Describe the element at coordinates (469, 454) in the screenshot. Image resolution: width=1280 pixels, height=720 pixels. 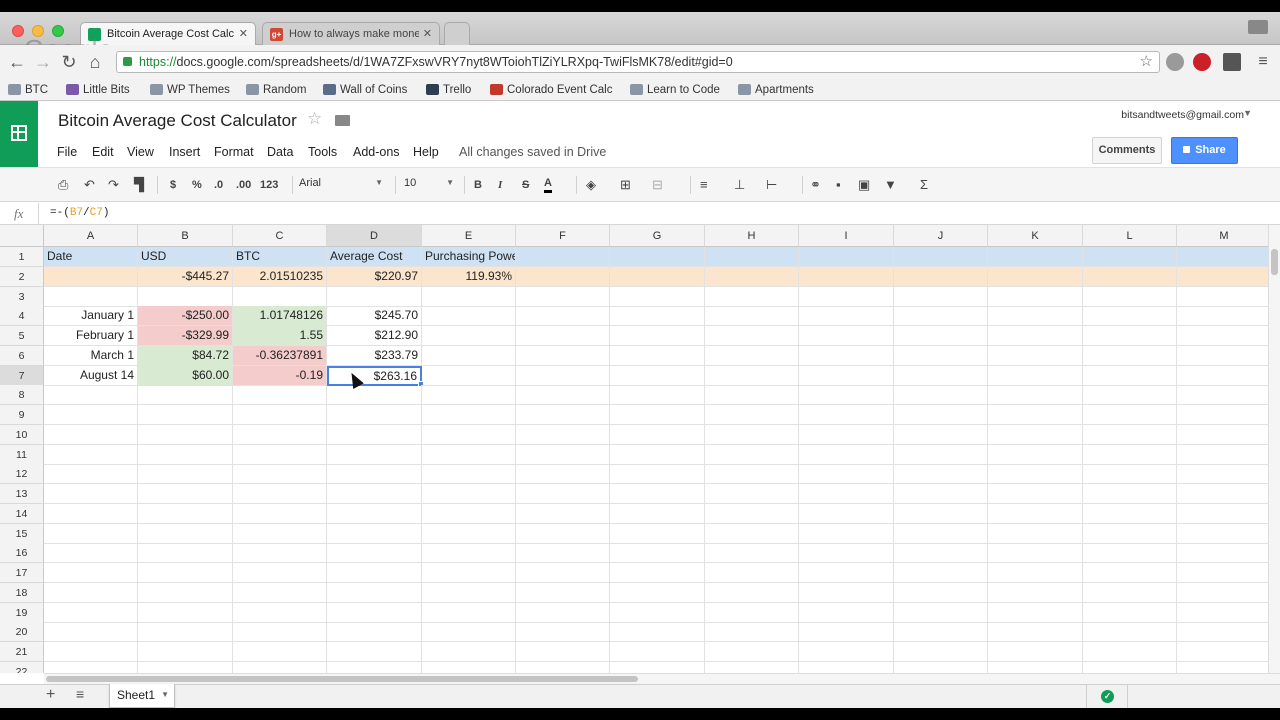
I see `cell-e11` at that location.